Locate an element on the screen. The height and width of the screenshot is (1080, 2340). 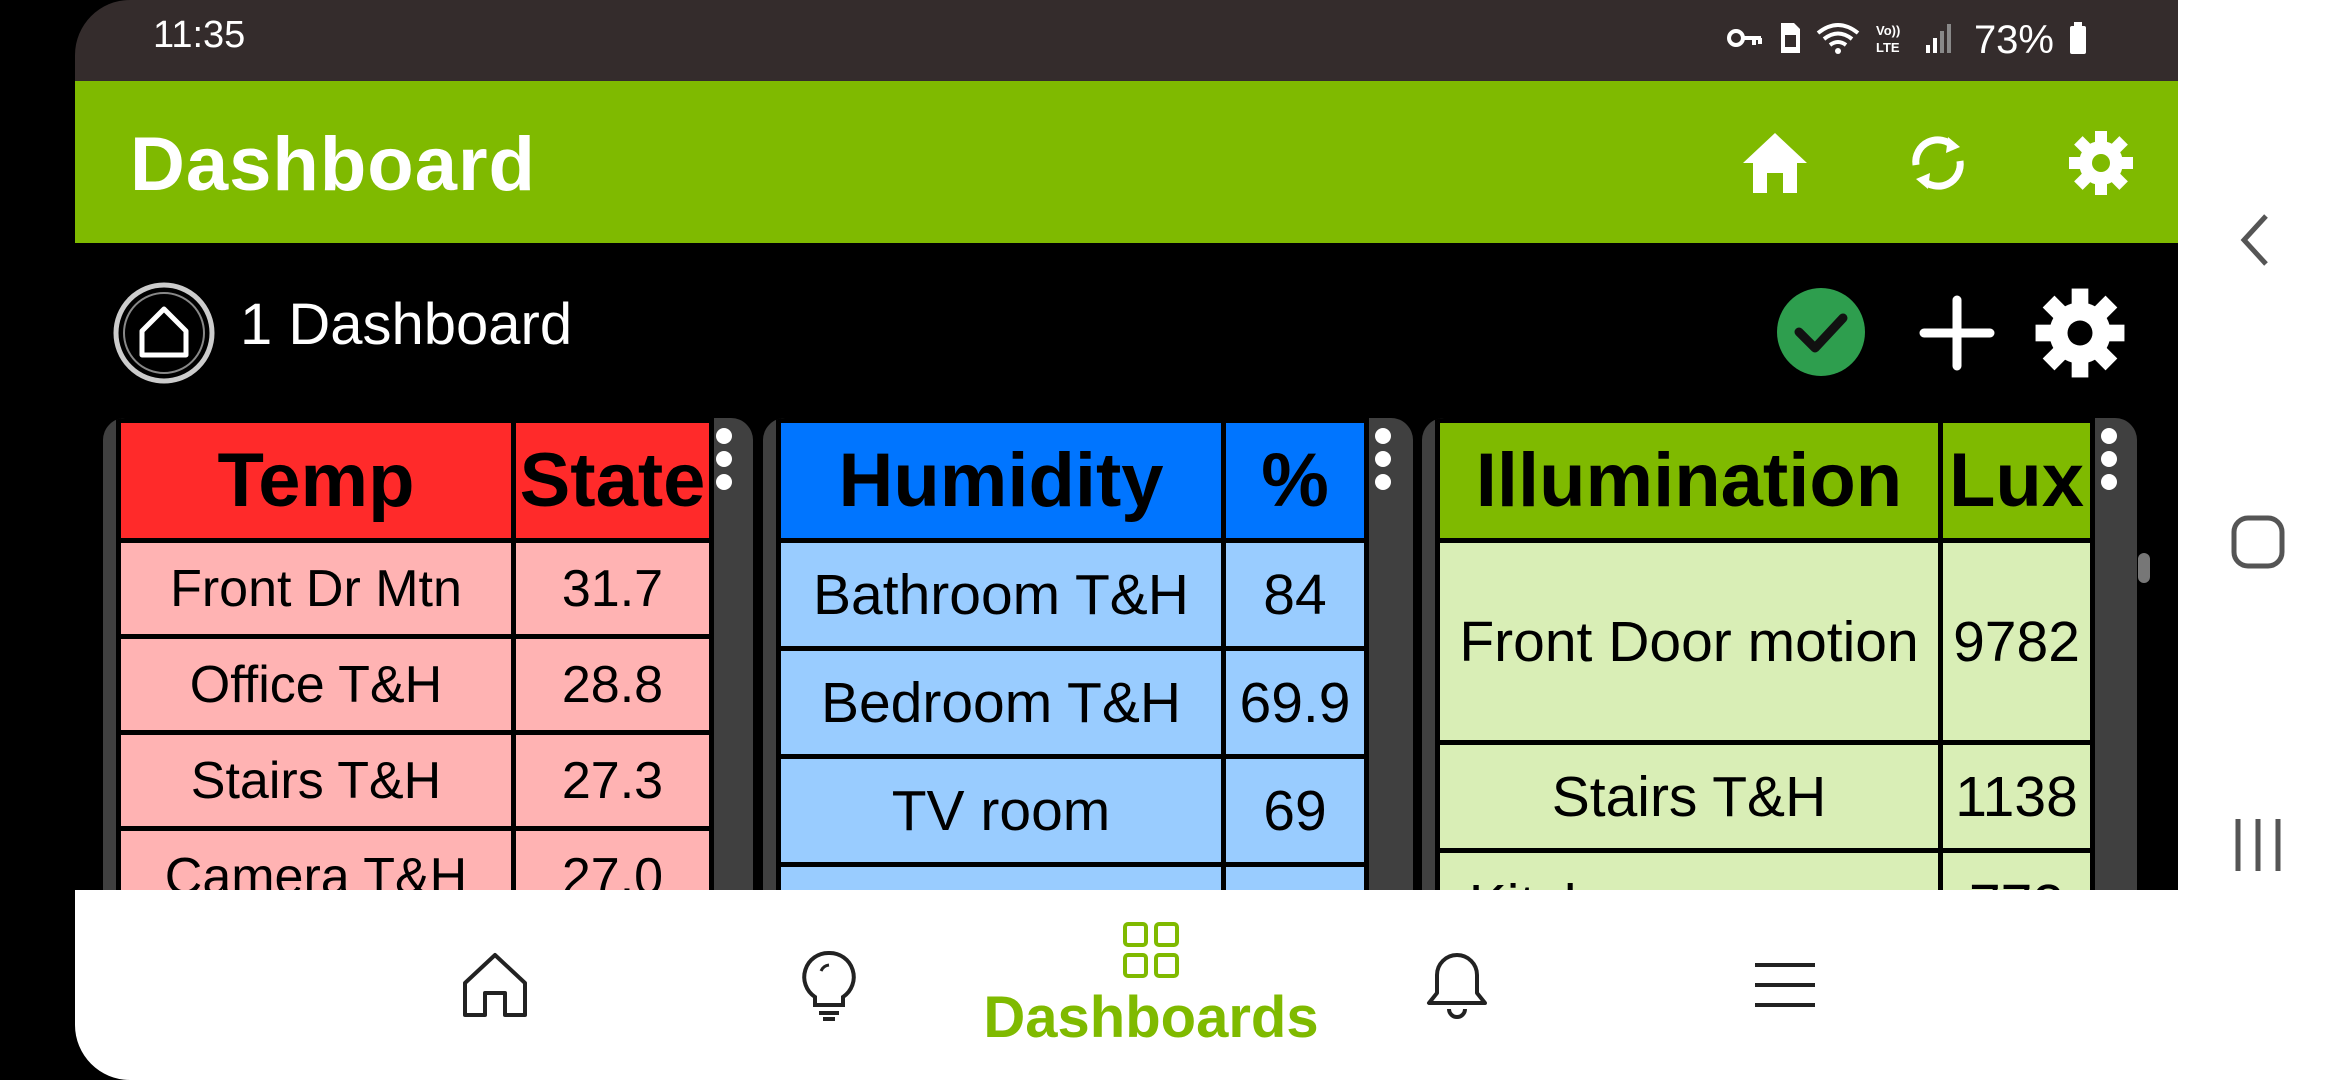
scrollbar is located at coordinates (2144, 568).